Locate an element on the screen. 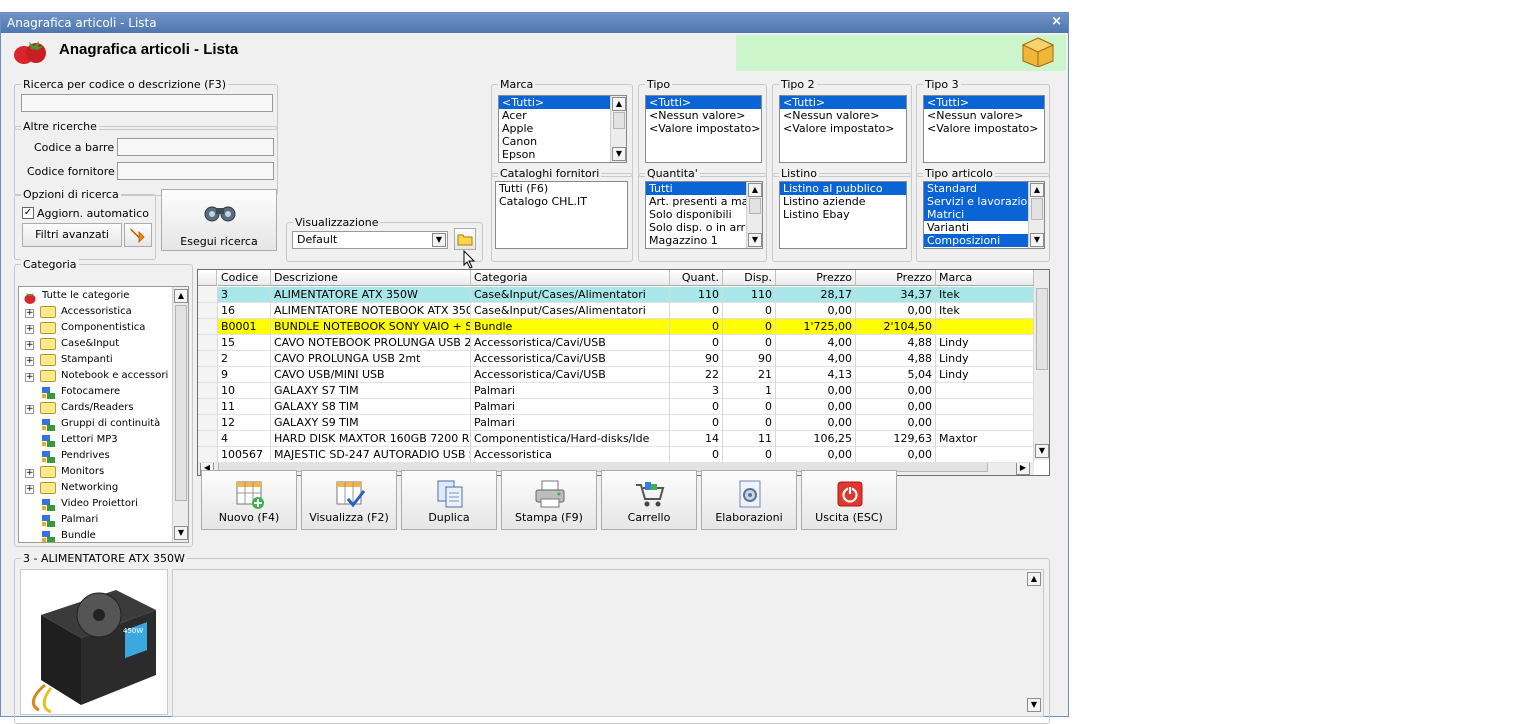 Image resolution: width=1526 pixels, height=724 pixels. notes-area: ▲ ▼ is located at coordinates (608, 643).